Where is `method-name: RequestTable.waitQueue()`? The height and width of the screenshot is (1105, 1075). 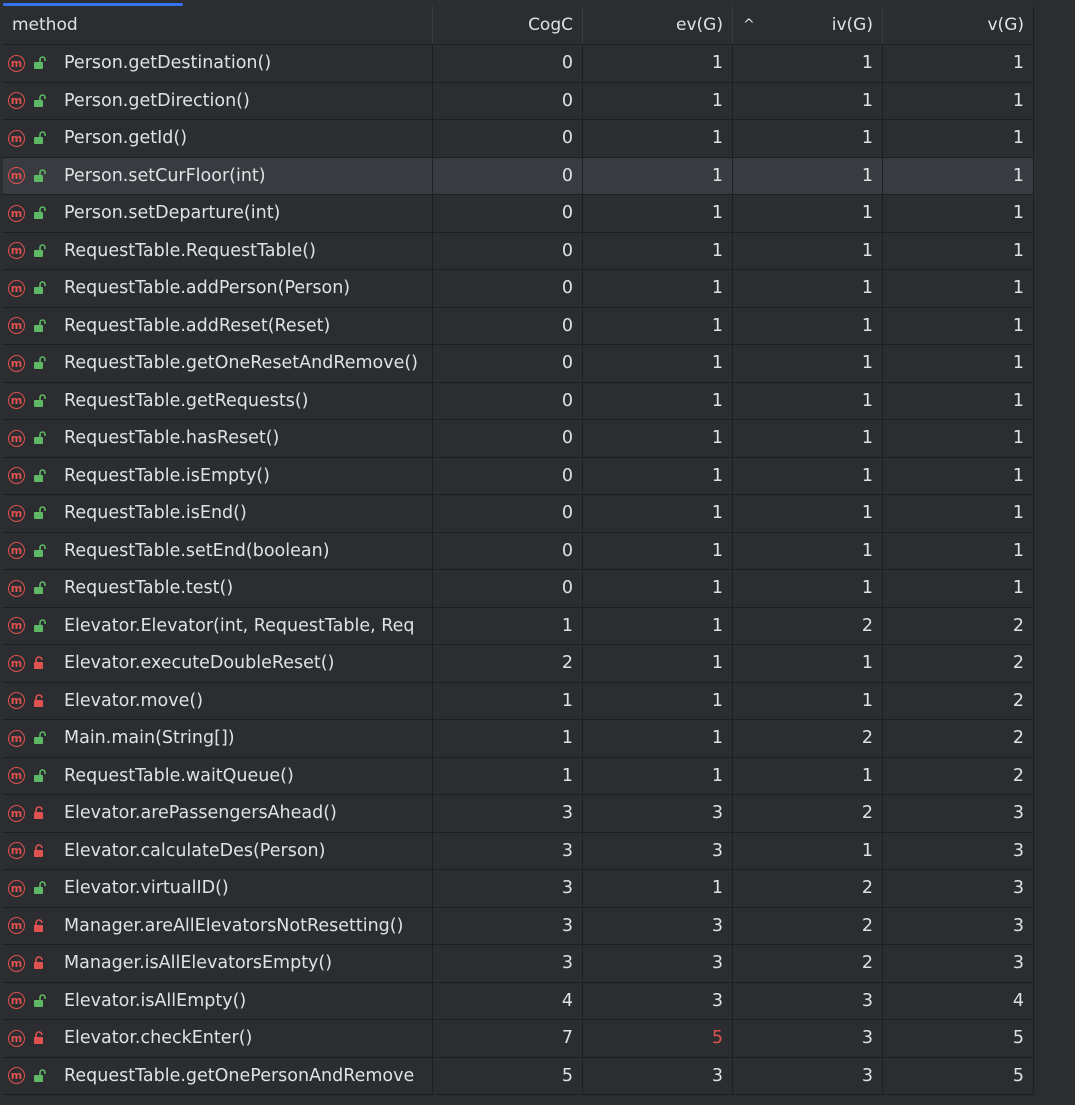
method-name: RequestTable.waitQueue() is located at coordinates (179, 775).